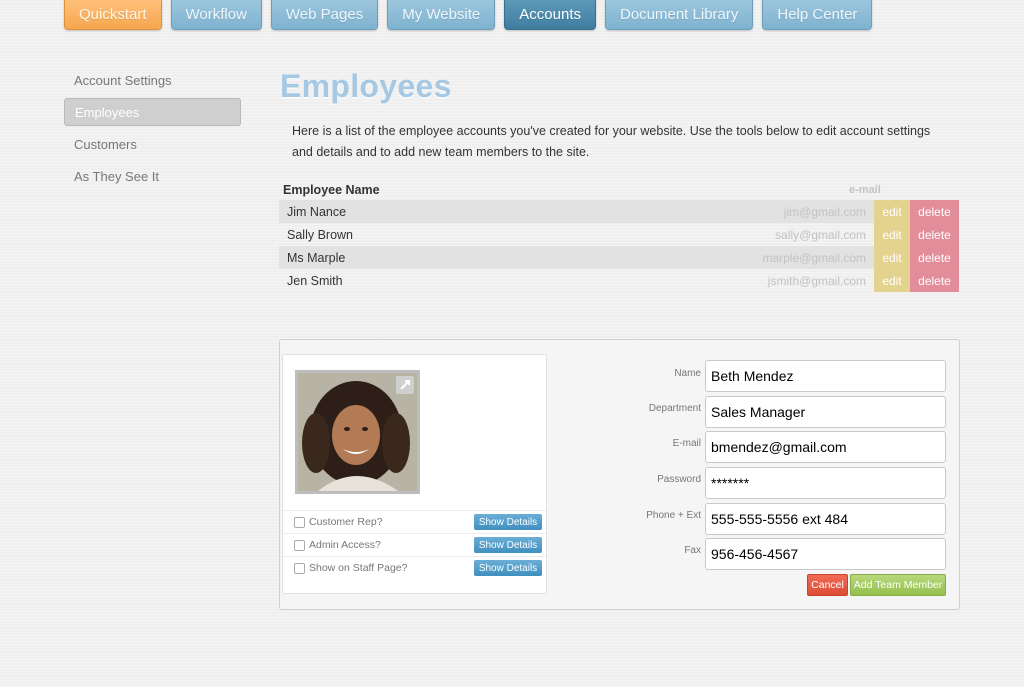 This screenshot has width=1024, height=687. Describe the element at coordinates (619, 190) in the screenshot. I see `table-header: Employee Name e-mail` at that location.